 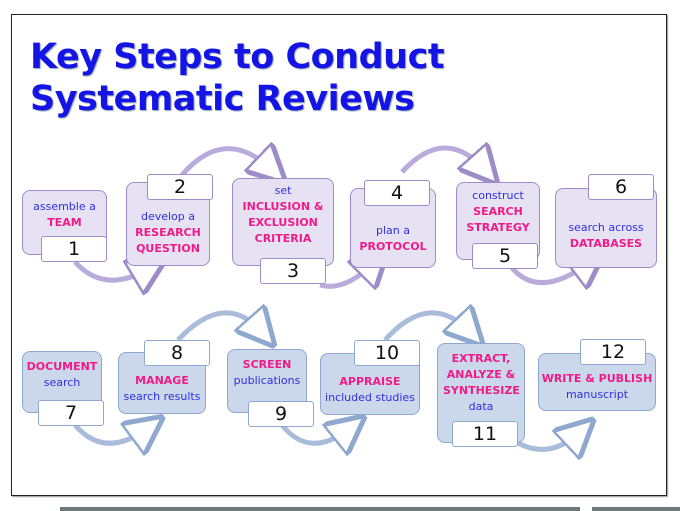 I want to click on step-11-keyword: EXTRACT, ANALYZE & SYNTHESIZE, so click(x=481, y=374).